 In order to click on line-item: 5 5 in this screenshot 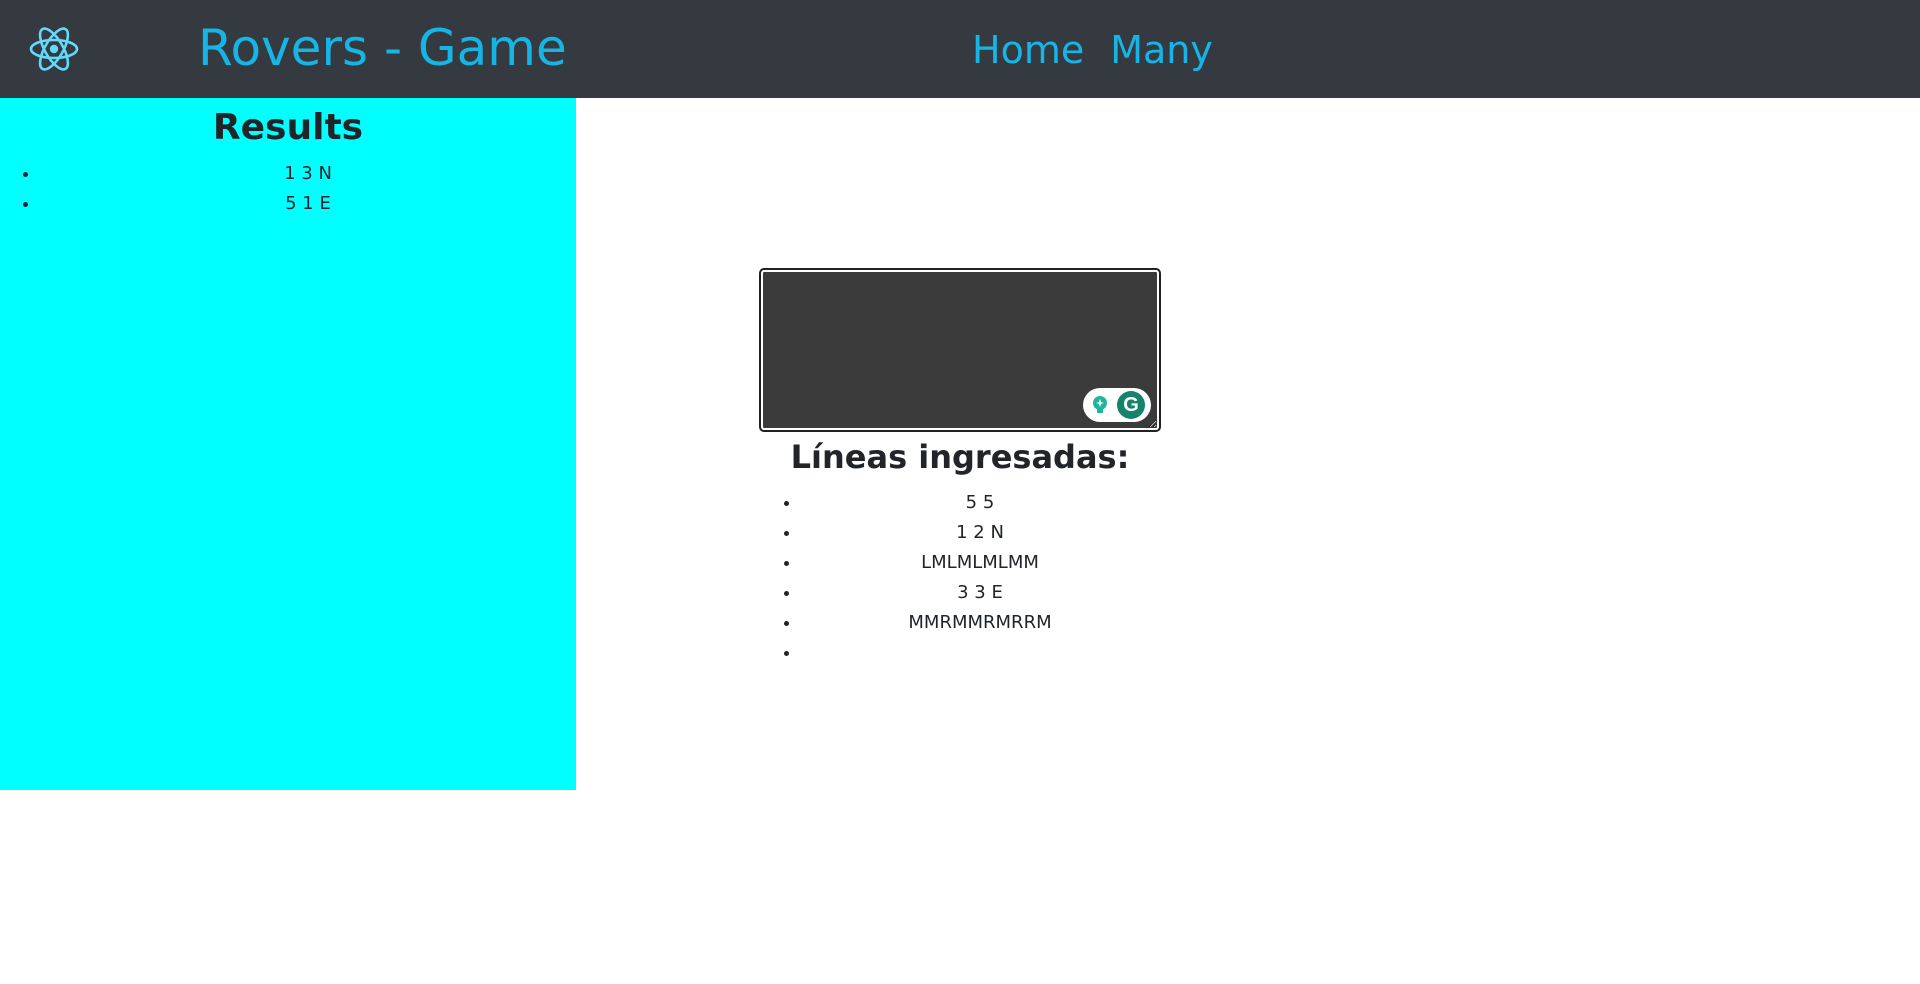, I will do `click(980, 503)`.